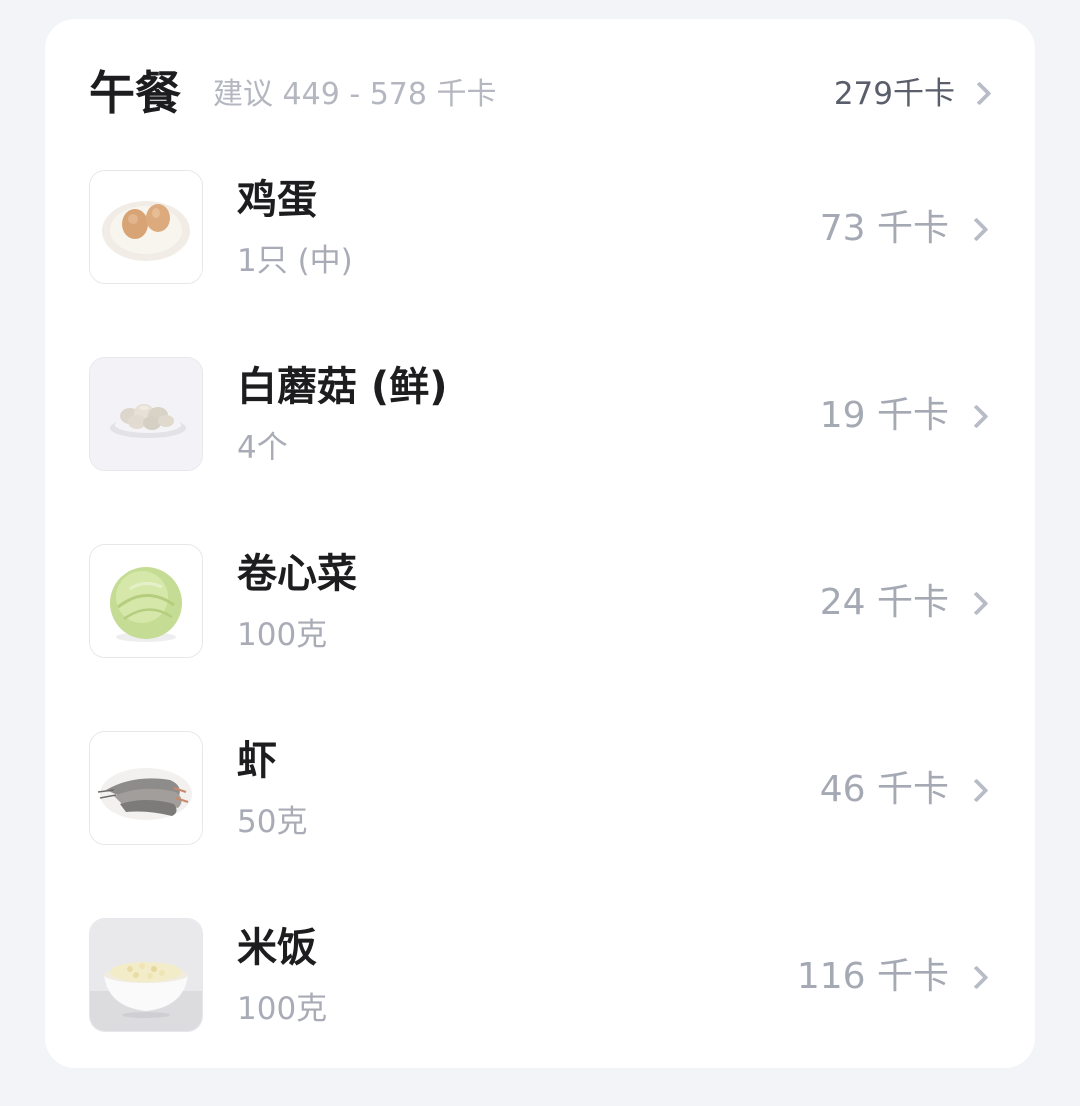  What do you see at coordinates (146, 975) in the screenshot?
I see `rice-image` at bounding box center [146, 975].